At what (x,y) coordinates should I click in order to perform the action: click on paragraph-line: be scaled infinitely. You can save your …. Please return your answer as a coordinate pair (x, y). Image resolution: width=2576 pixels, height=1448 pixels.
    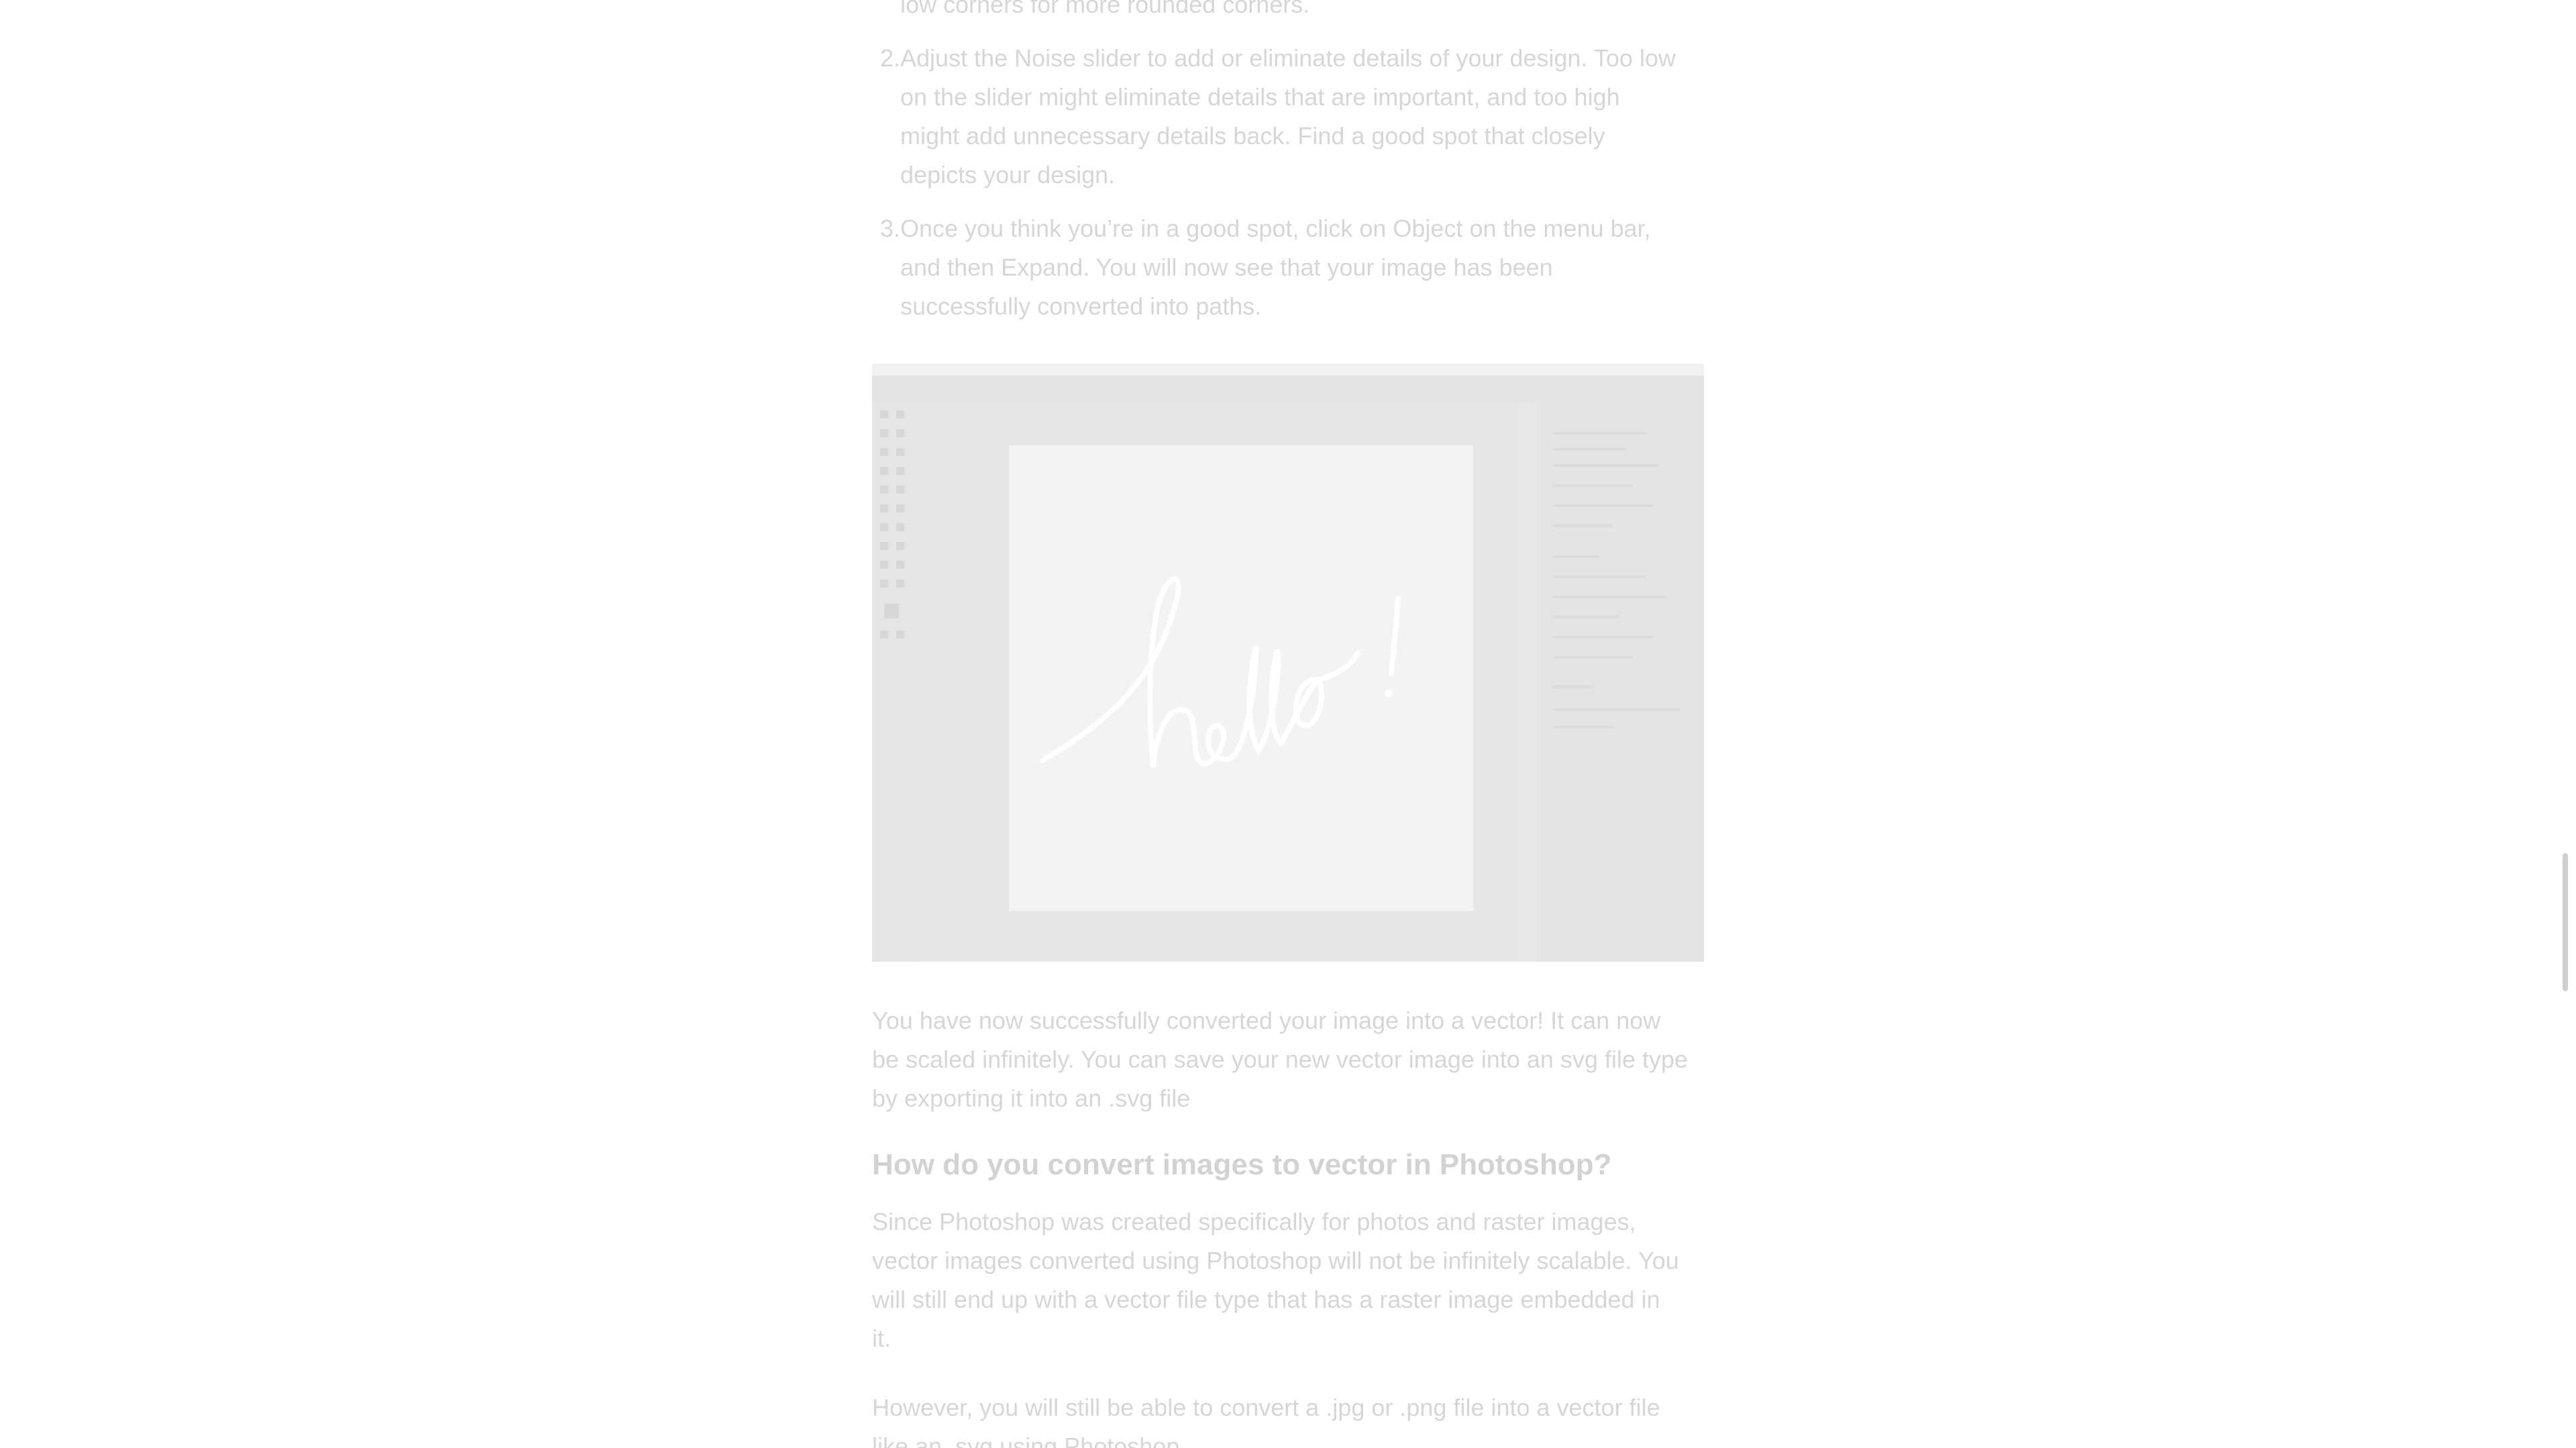
    Looking at the image, I should click on (1280, 1059).